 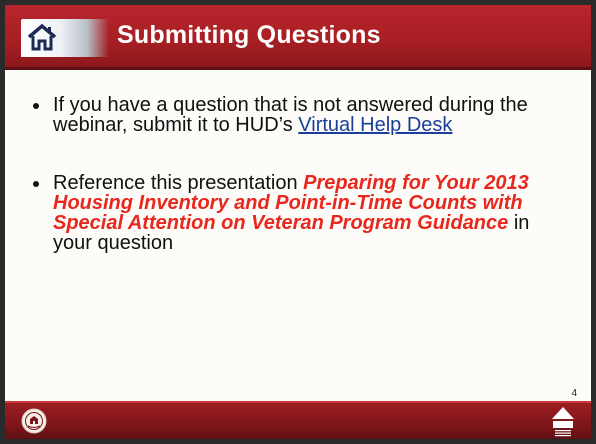 What do you see at coordinates (34, 421) in the screenshot?
I see `hud-seal-icon` at bounding box center [34, 421].